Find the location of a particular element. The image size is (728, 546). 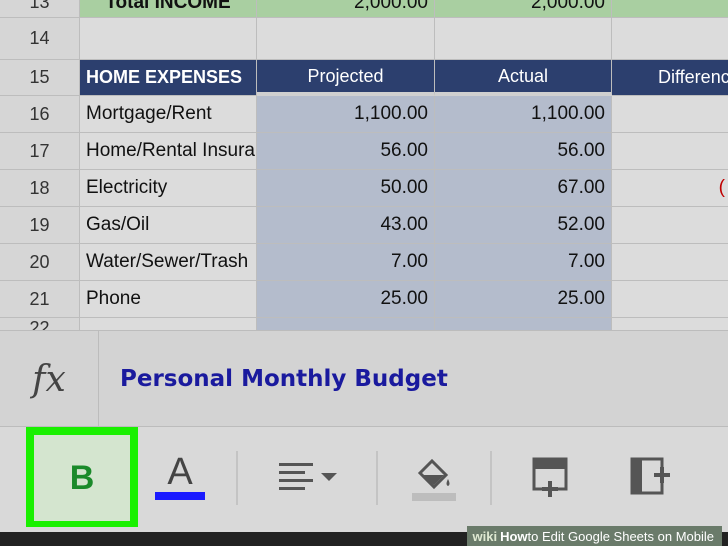

table-cell: 43.00 is located at coordinates (346, 225).